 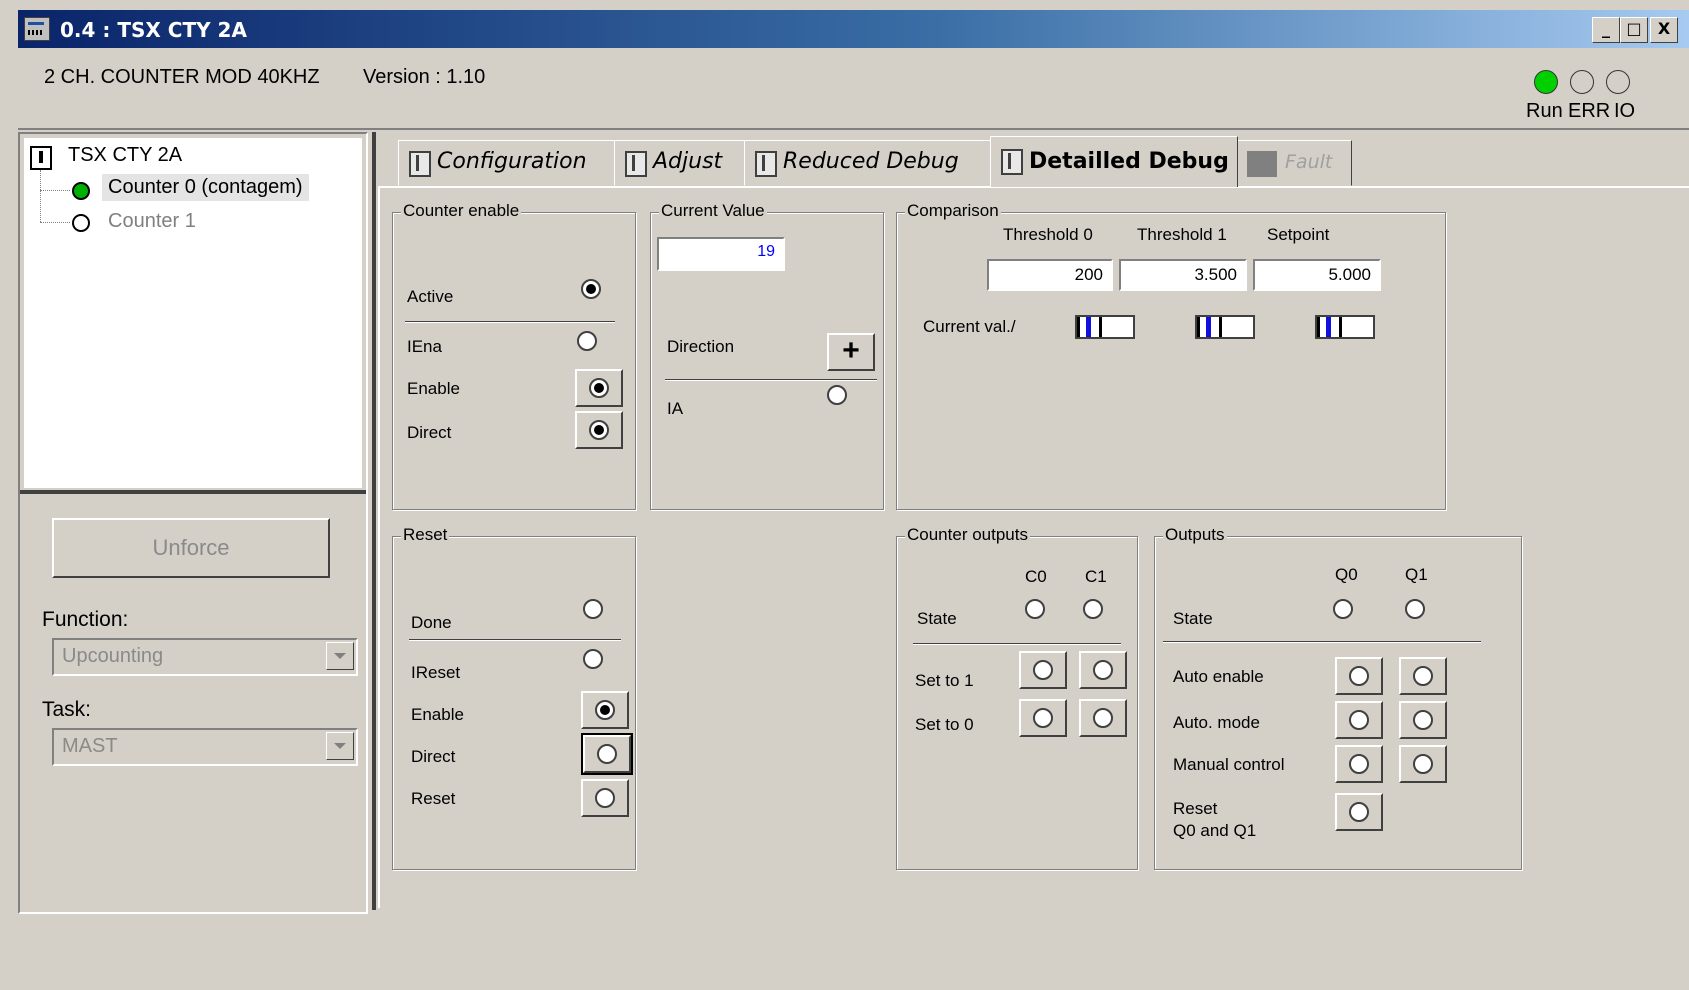 What do you see at coordinates (1216, 722) in the screenshot?
I see `auto-mode-label: Auto. mode` at bounding box center [1216, 722].